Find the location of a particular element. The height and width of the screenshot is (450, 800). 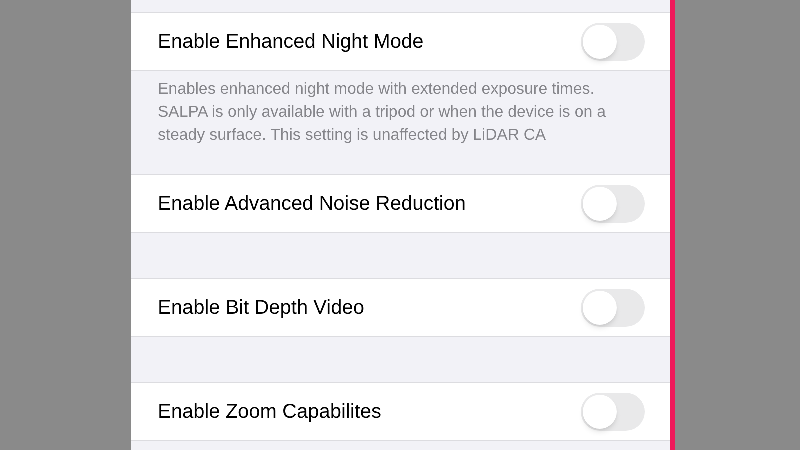

settings-row: Enable Enhanced Night Mode is located at coordinates (400, 41).